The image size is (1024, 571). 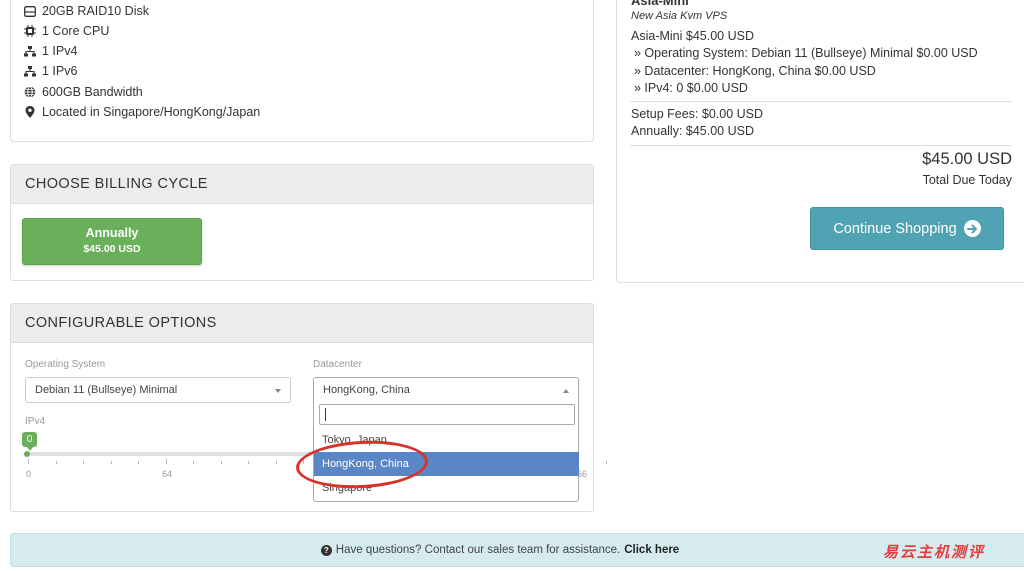 I want to click on feature-location: Located in Singapore/HongKong/Japan, so click(x=143, y=112).